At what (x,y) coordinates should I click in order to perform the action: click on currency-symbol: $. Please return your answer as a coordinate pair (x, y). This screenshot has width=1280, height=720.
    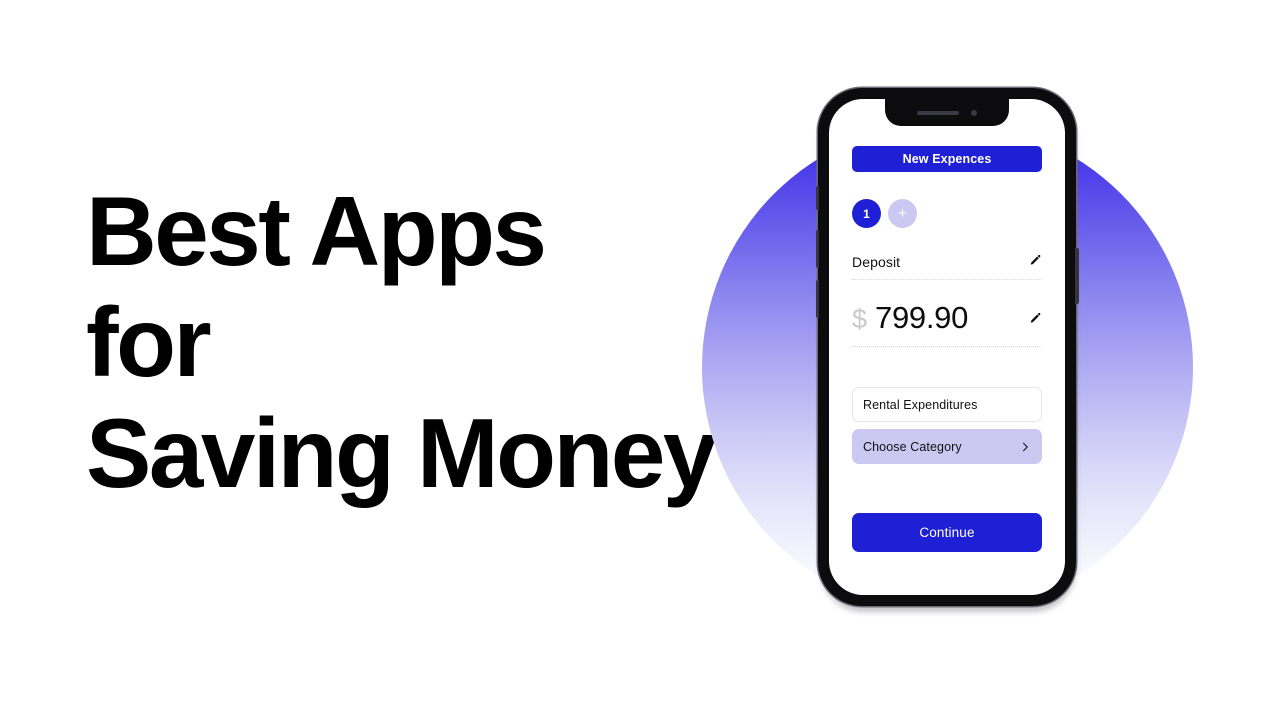
    Looking at the image, I should click on (860, 319).